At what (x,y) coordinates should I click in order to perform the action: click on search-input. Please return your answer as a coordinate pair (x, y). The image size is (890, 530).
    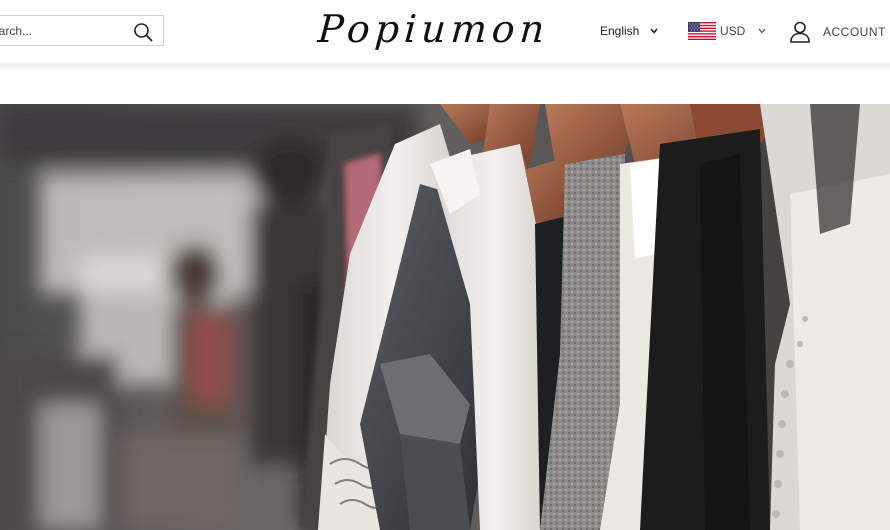
    Looking at the image, I should click on (61, 30).